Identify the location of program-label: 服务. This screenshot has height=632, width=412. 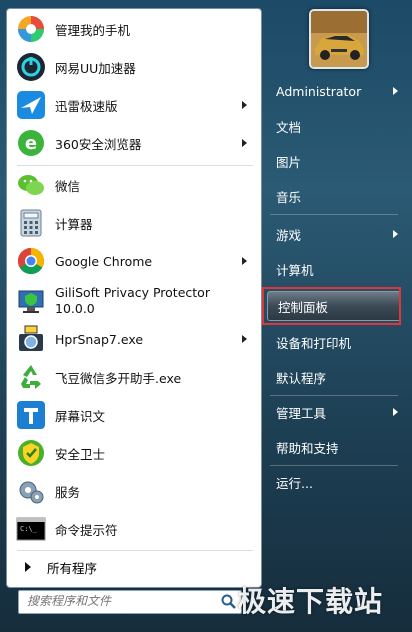
(68, 492).